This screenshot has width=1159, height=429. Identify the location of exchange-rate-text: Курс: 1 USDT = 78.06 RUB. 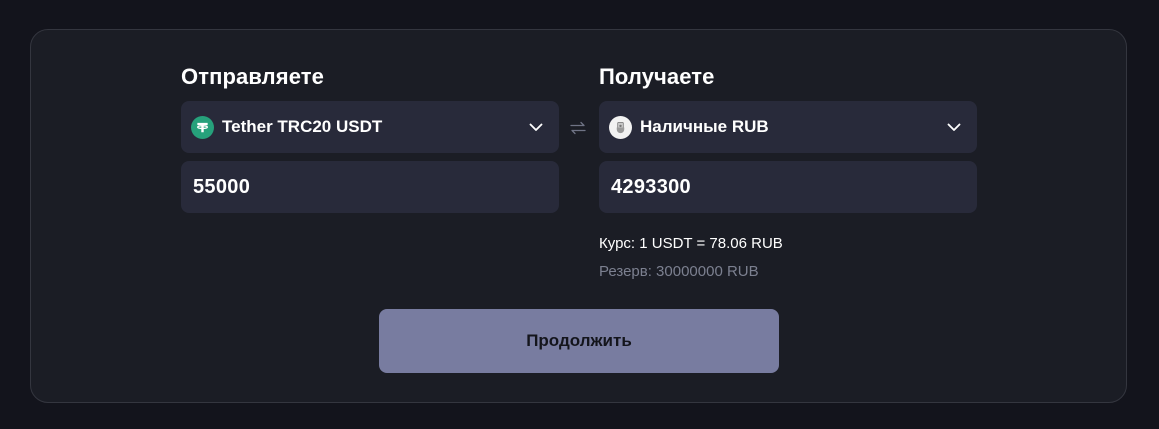
(691, 243).